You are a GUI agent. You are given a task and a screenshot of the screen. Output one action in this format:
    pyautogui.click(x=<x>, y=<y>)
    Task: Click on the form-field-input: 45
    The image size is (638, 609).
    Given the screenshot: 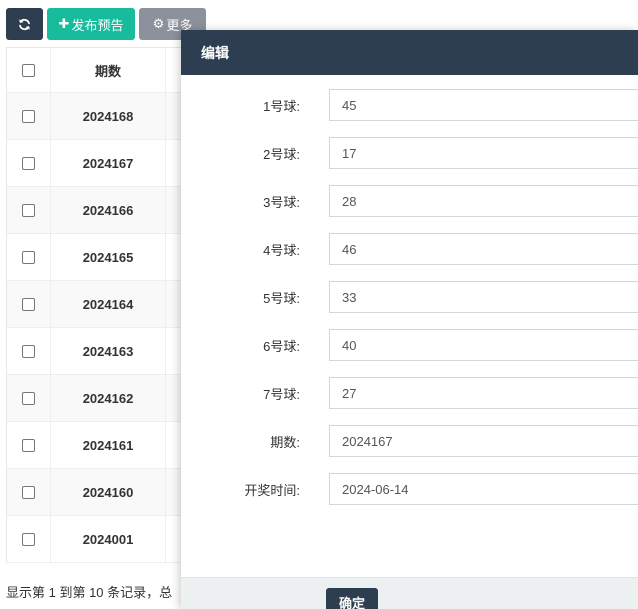 What is the action you would take?
    pyautogui.click(x=483, y=105)
    